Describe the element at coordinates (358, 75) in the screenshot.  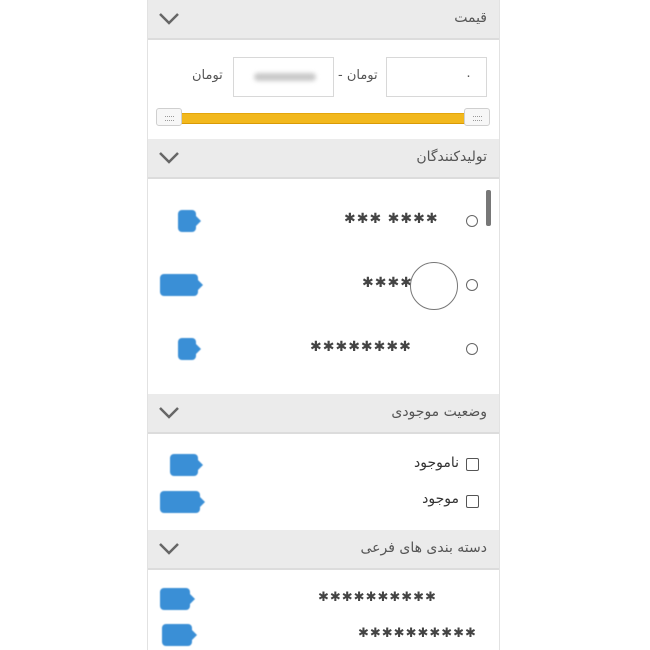
I see `price-min-unit: تومان -` at that location.